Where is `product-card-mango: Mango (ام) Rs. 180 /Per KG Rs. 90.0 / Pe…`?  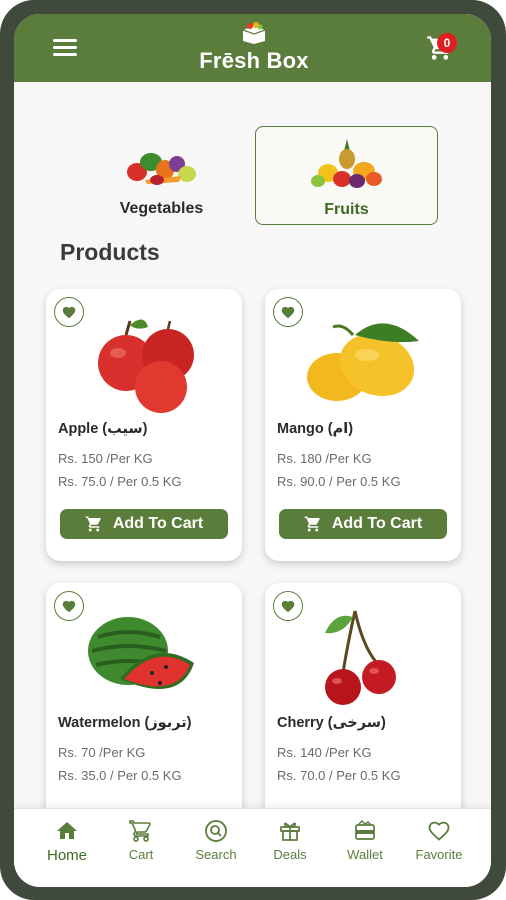
product-card-mango: Mango (ام) Rs. 180 /Per KG Rs. 90.0 / Pe… is located at coordinates (363, 425).